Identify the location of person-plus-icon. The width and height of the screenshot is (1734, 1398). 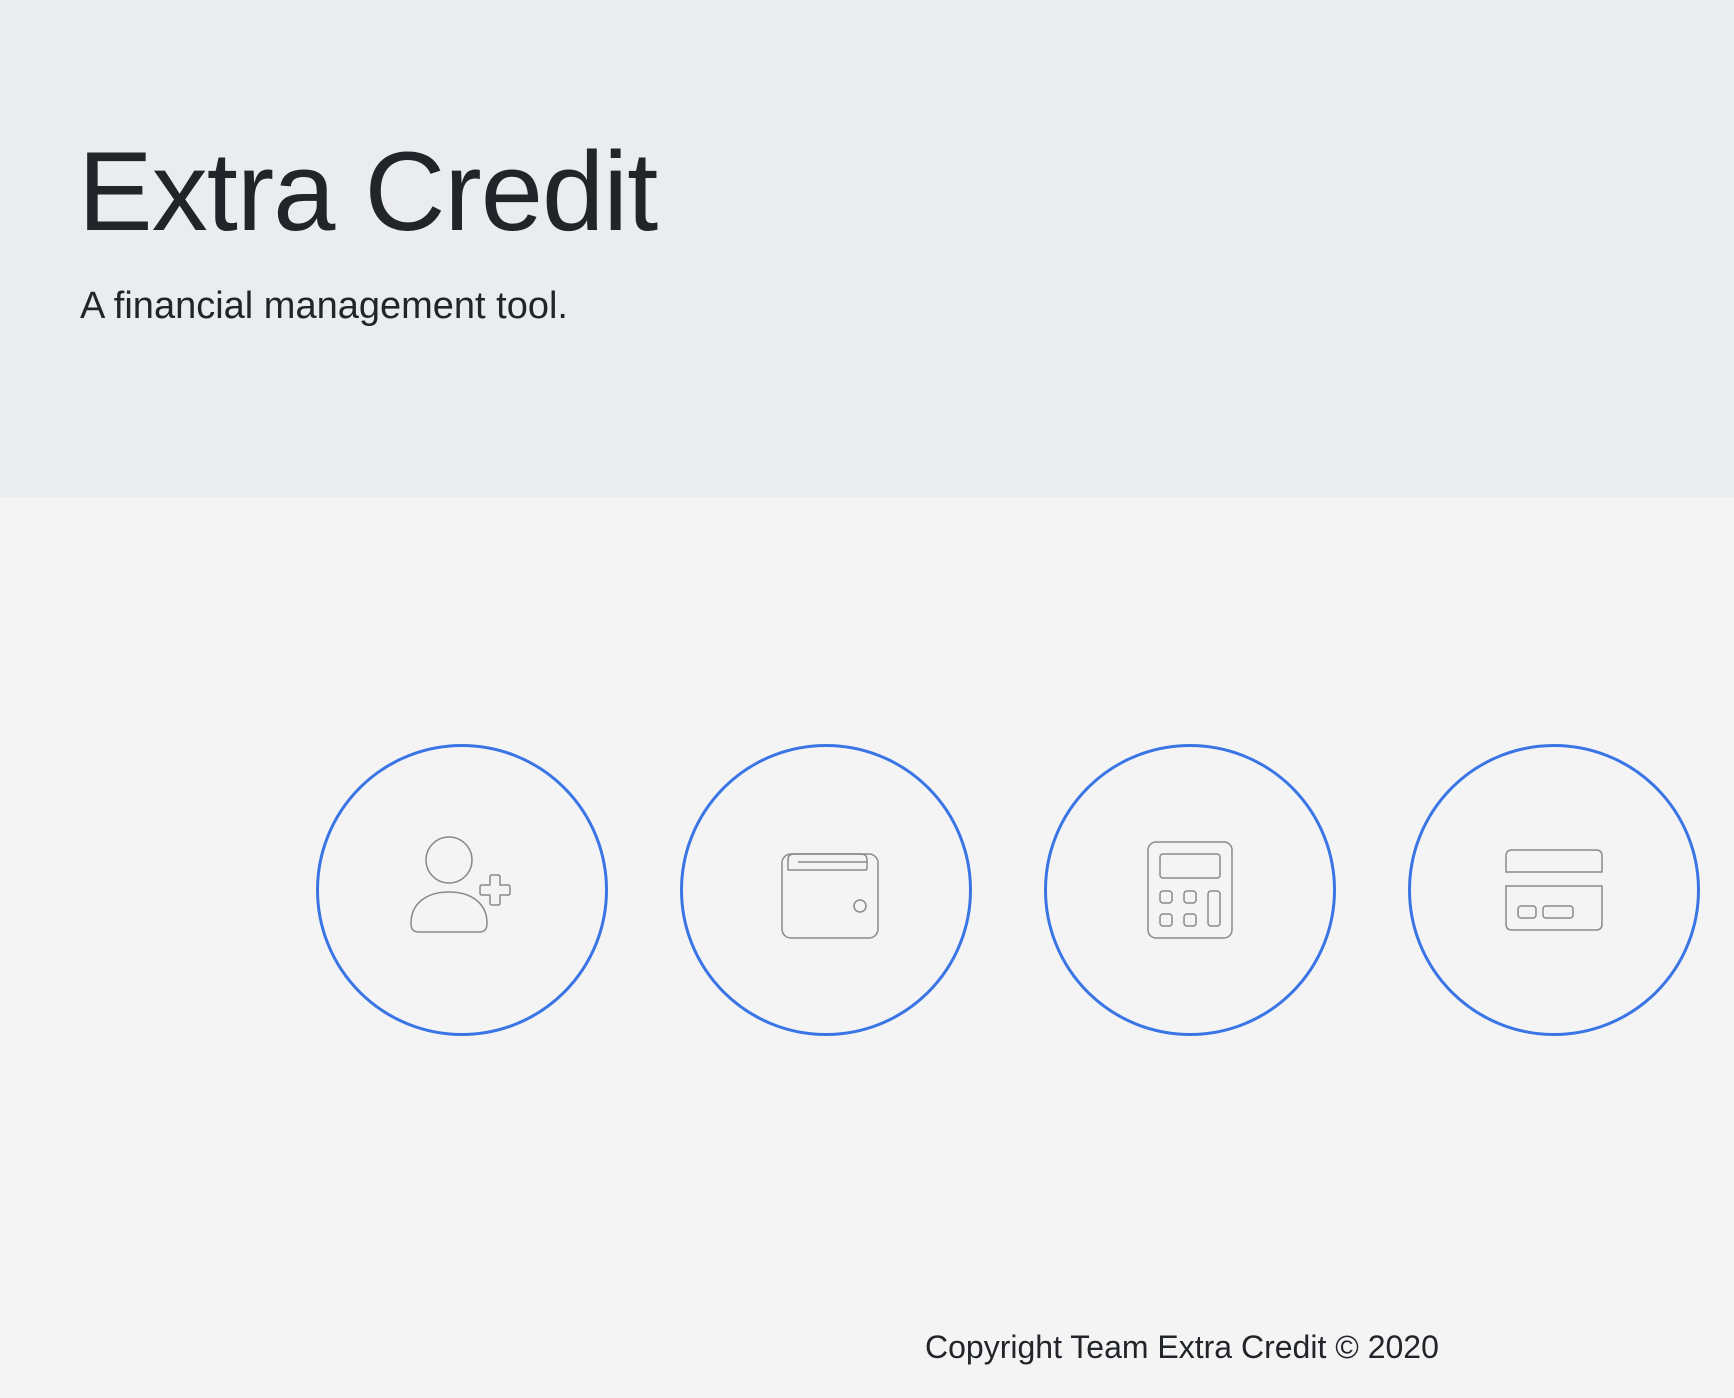
(462, 890).